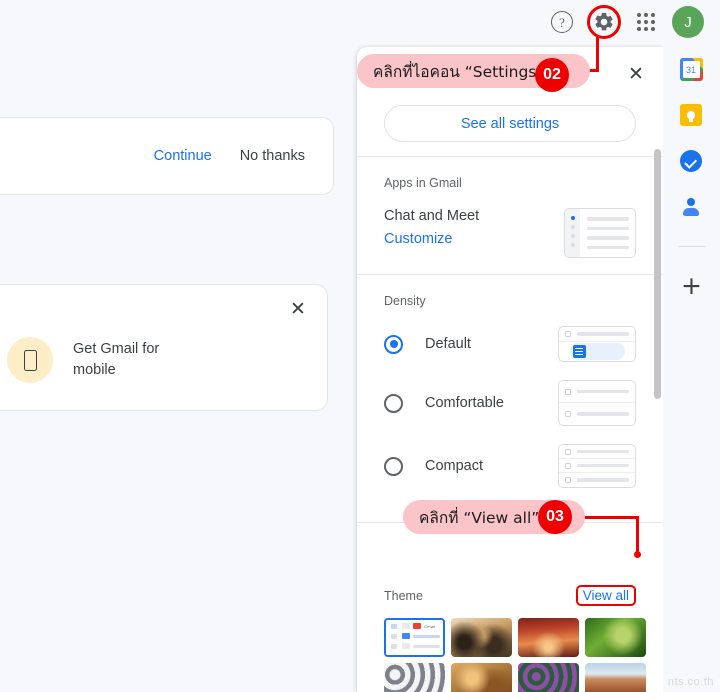 The image size is (720, 692). I want to click on account-button: J, so click(688, 22).